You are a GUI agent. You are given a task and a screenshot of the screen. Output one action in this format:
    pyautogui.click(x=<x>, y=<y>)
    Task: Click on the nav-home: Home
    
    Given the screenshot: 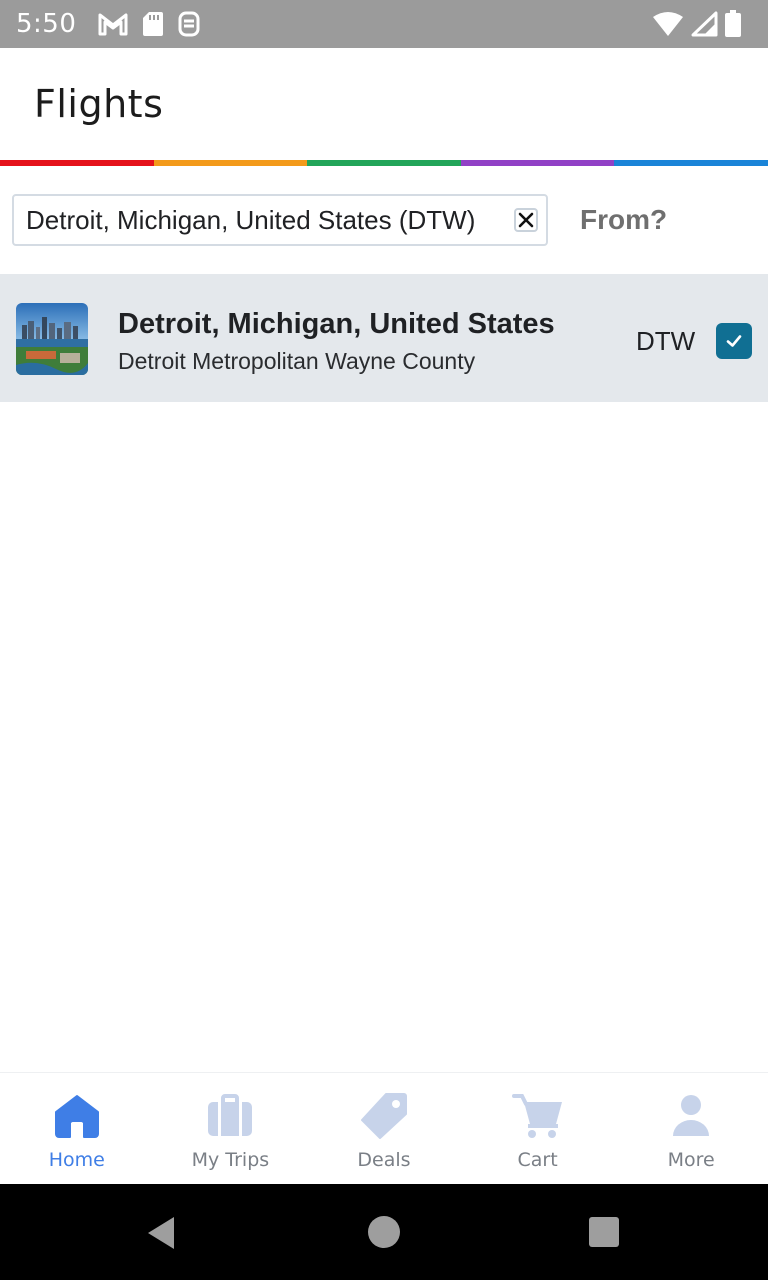 What is the action you would take?
    pyautogui.click(x=77, y=1128)
    